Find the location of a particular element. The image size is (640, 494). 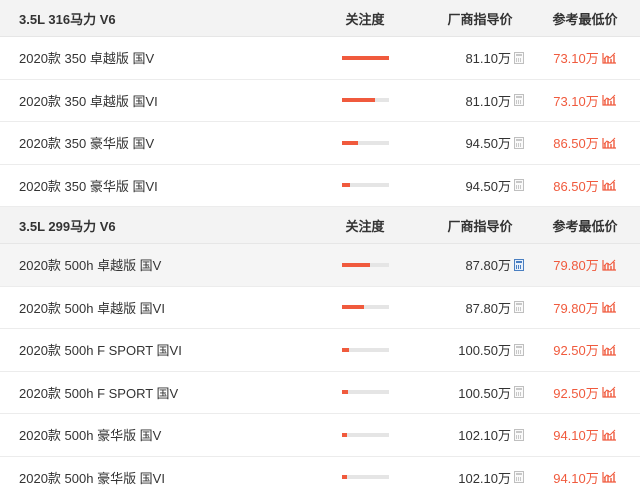

lowest-price-cell: 79.80万 is located at coordinates (585, 264).